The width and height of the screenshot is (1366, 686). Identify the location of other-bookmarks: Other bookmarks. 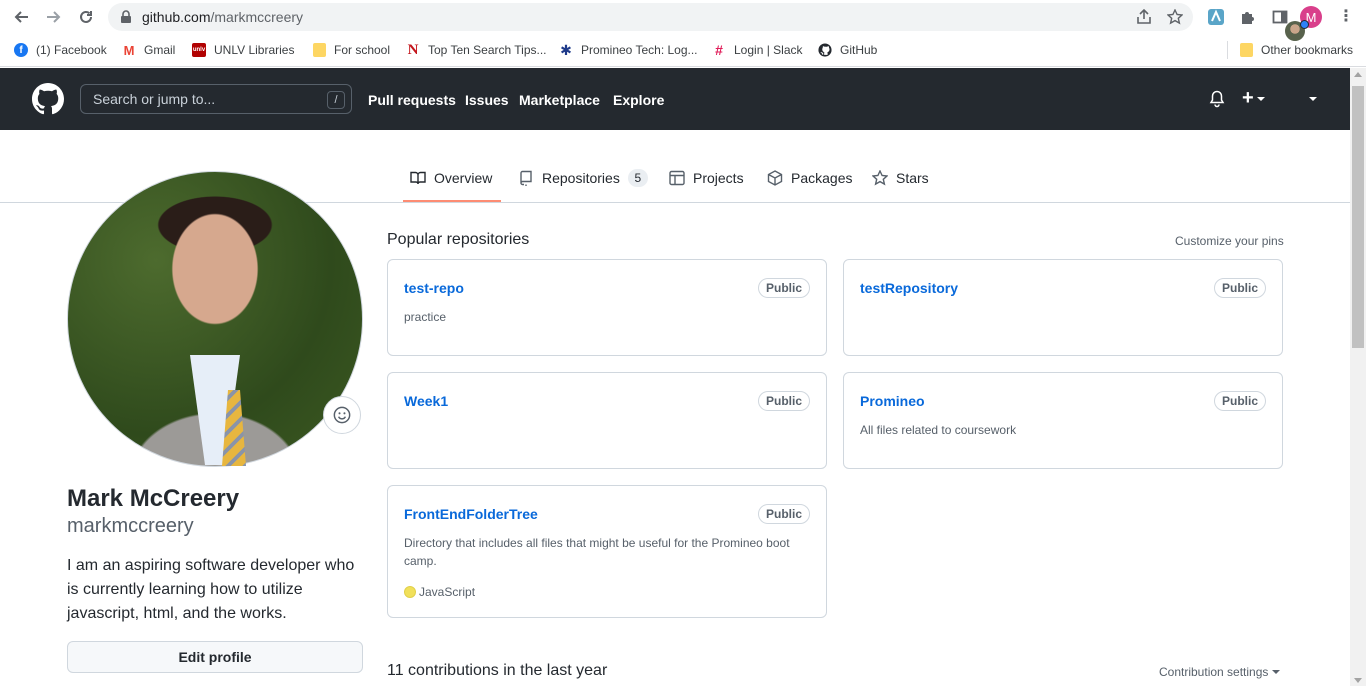
(1296, 50).